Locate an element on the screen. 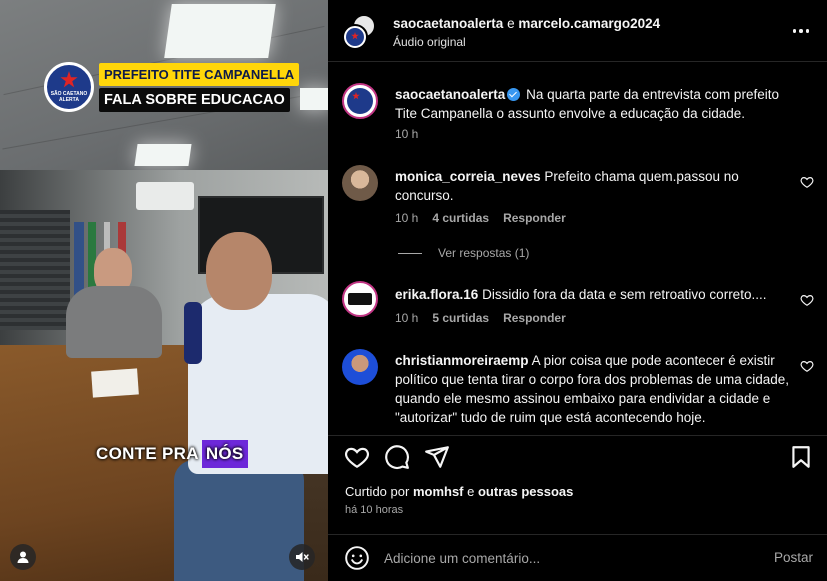 This screenshot has width=827, height=581. replies-divider is located at coordinates (410, 253).